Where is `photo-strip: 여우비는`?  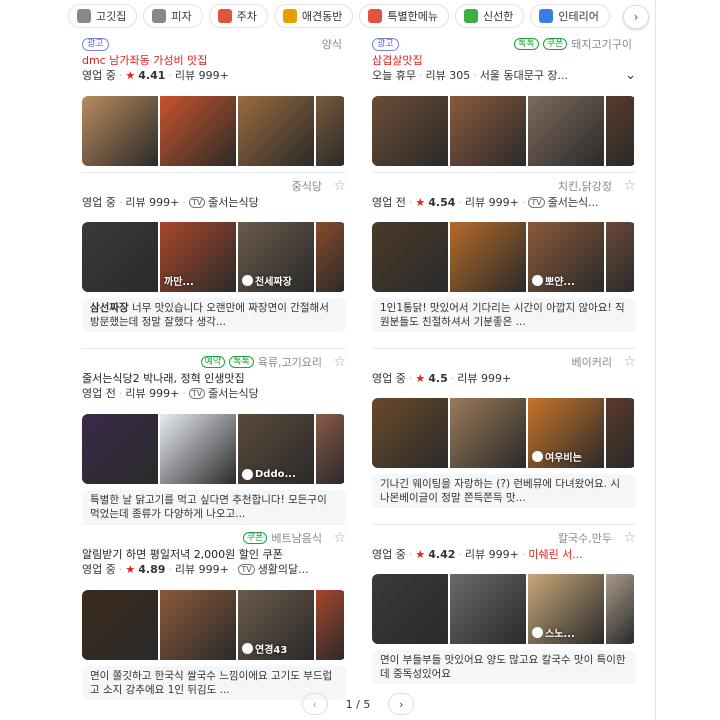 photo-strip: 여우비는 is located at coordinates (504, 433).